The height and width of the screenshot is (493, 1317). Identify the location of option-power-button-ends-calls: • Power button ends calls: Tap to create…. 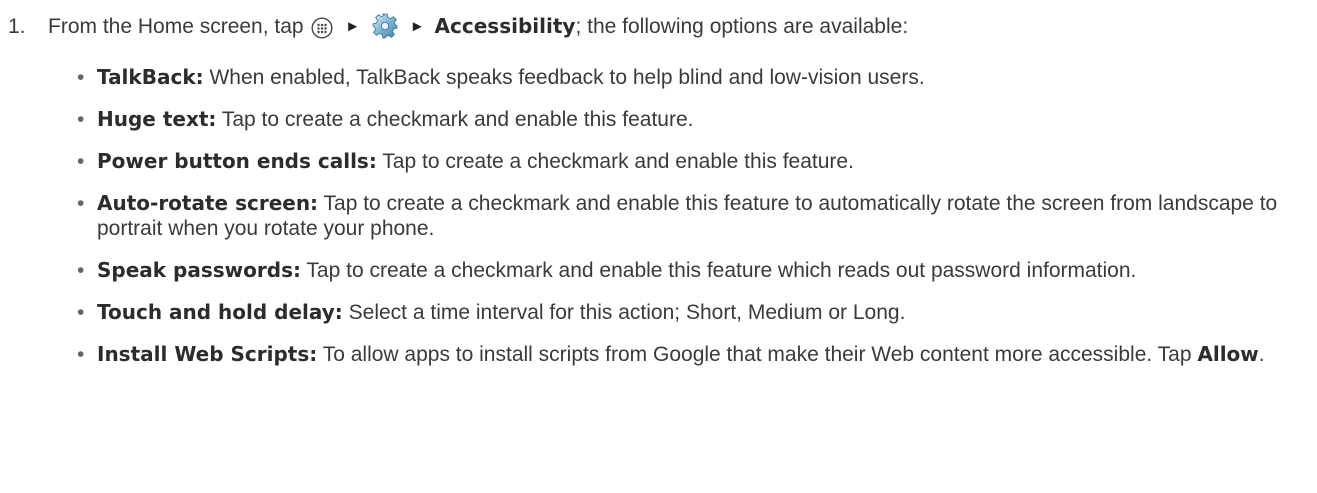
(687, 161).